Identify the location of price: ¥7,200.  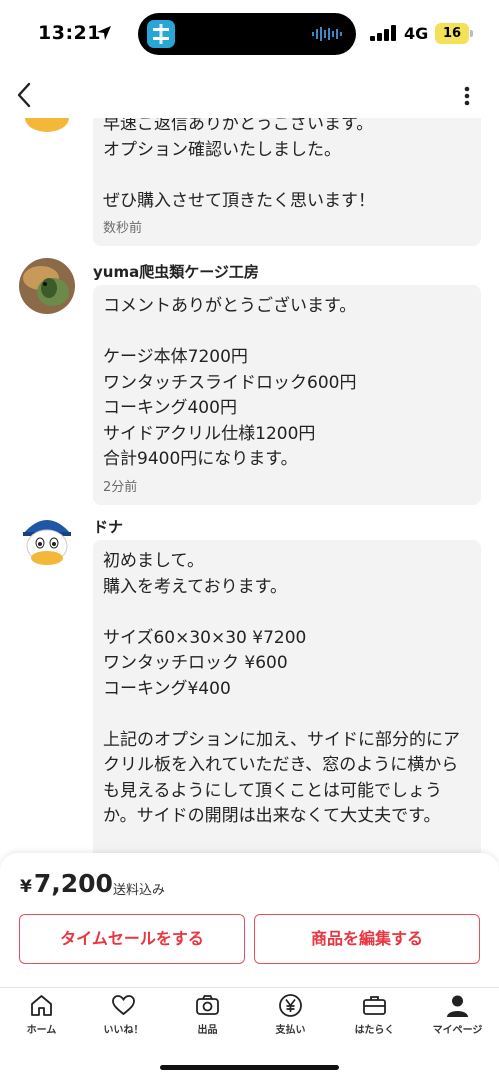
(66, 883).